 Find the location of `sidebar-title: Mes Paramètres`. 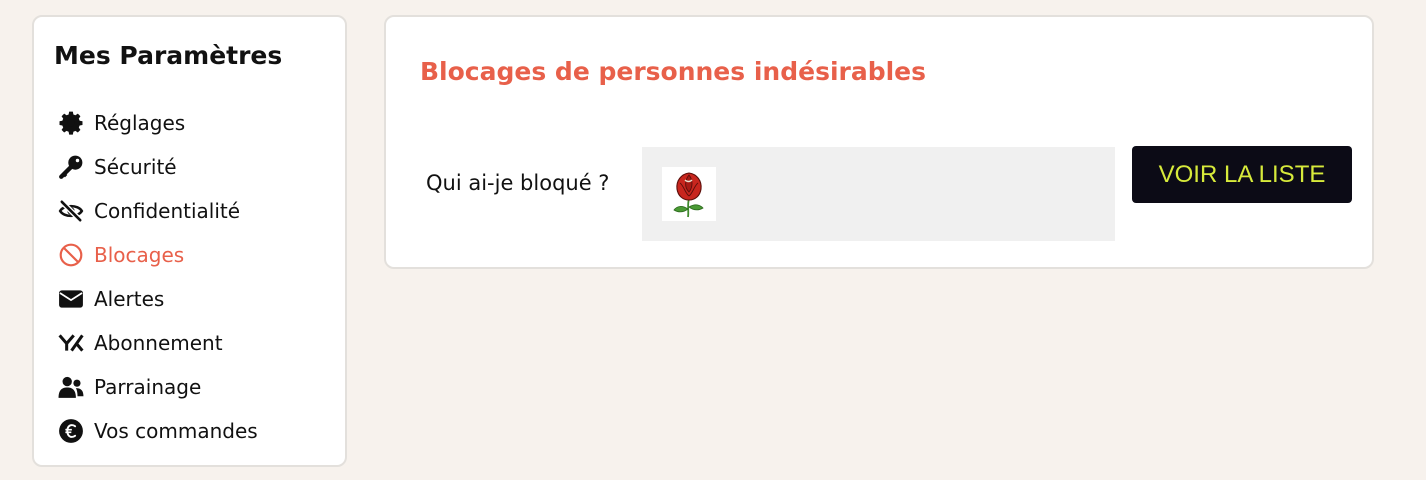

sidebar-title: Mes Paramètres is located at coordinates (168, 55).